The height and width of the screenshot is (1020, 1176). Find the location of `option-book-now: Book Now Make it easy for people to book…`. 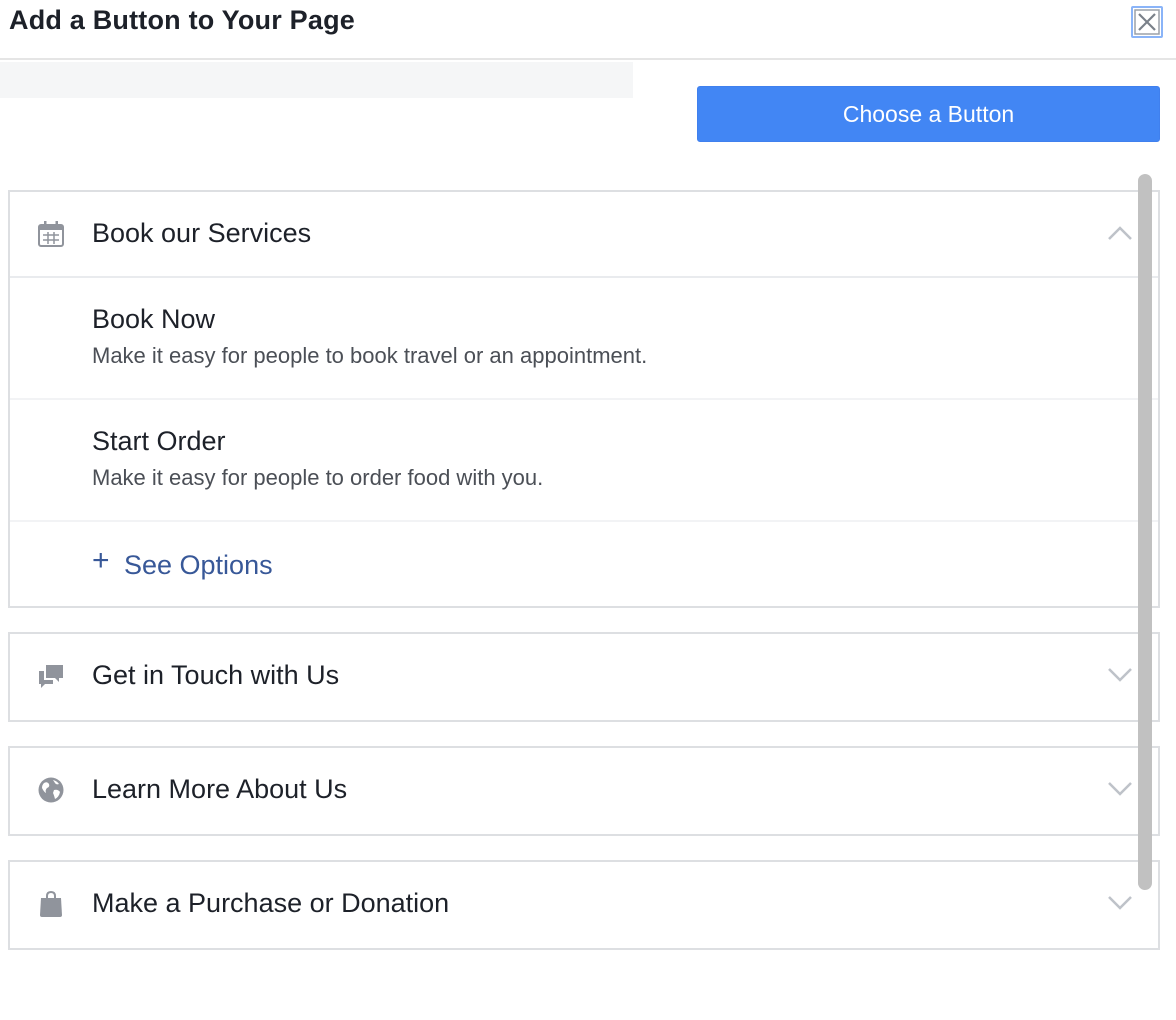

option-book-now: Book Now Make it easy for people to book… is located at coordinates (584, 339).